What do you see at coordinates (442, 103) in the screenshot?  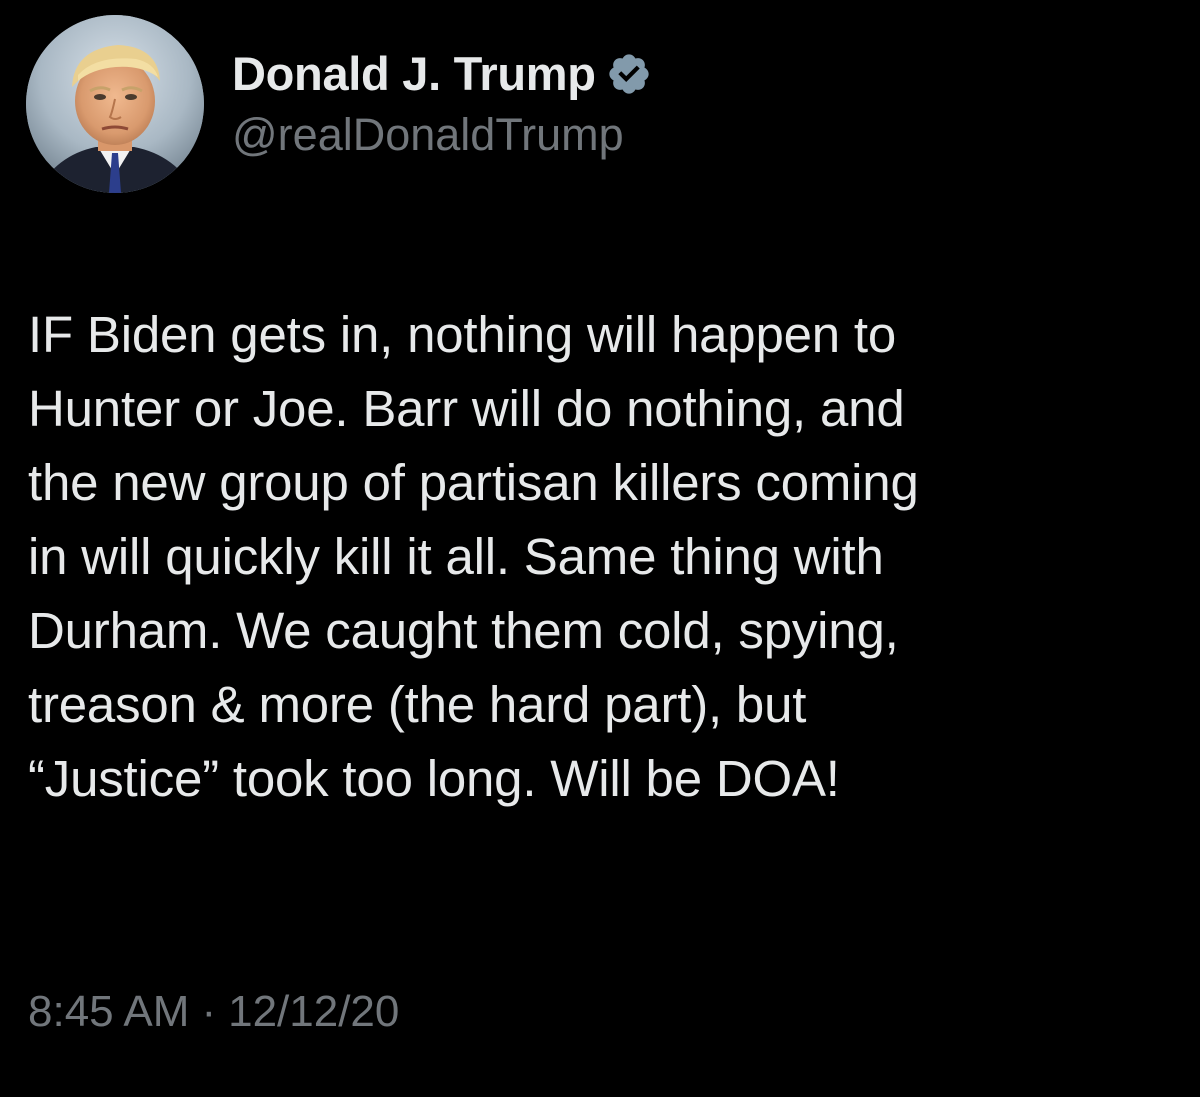 I see `author-identity: Donald J. Trump @realDonaldTrump` at bounding box center [442, 103].